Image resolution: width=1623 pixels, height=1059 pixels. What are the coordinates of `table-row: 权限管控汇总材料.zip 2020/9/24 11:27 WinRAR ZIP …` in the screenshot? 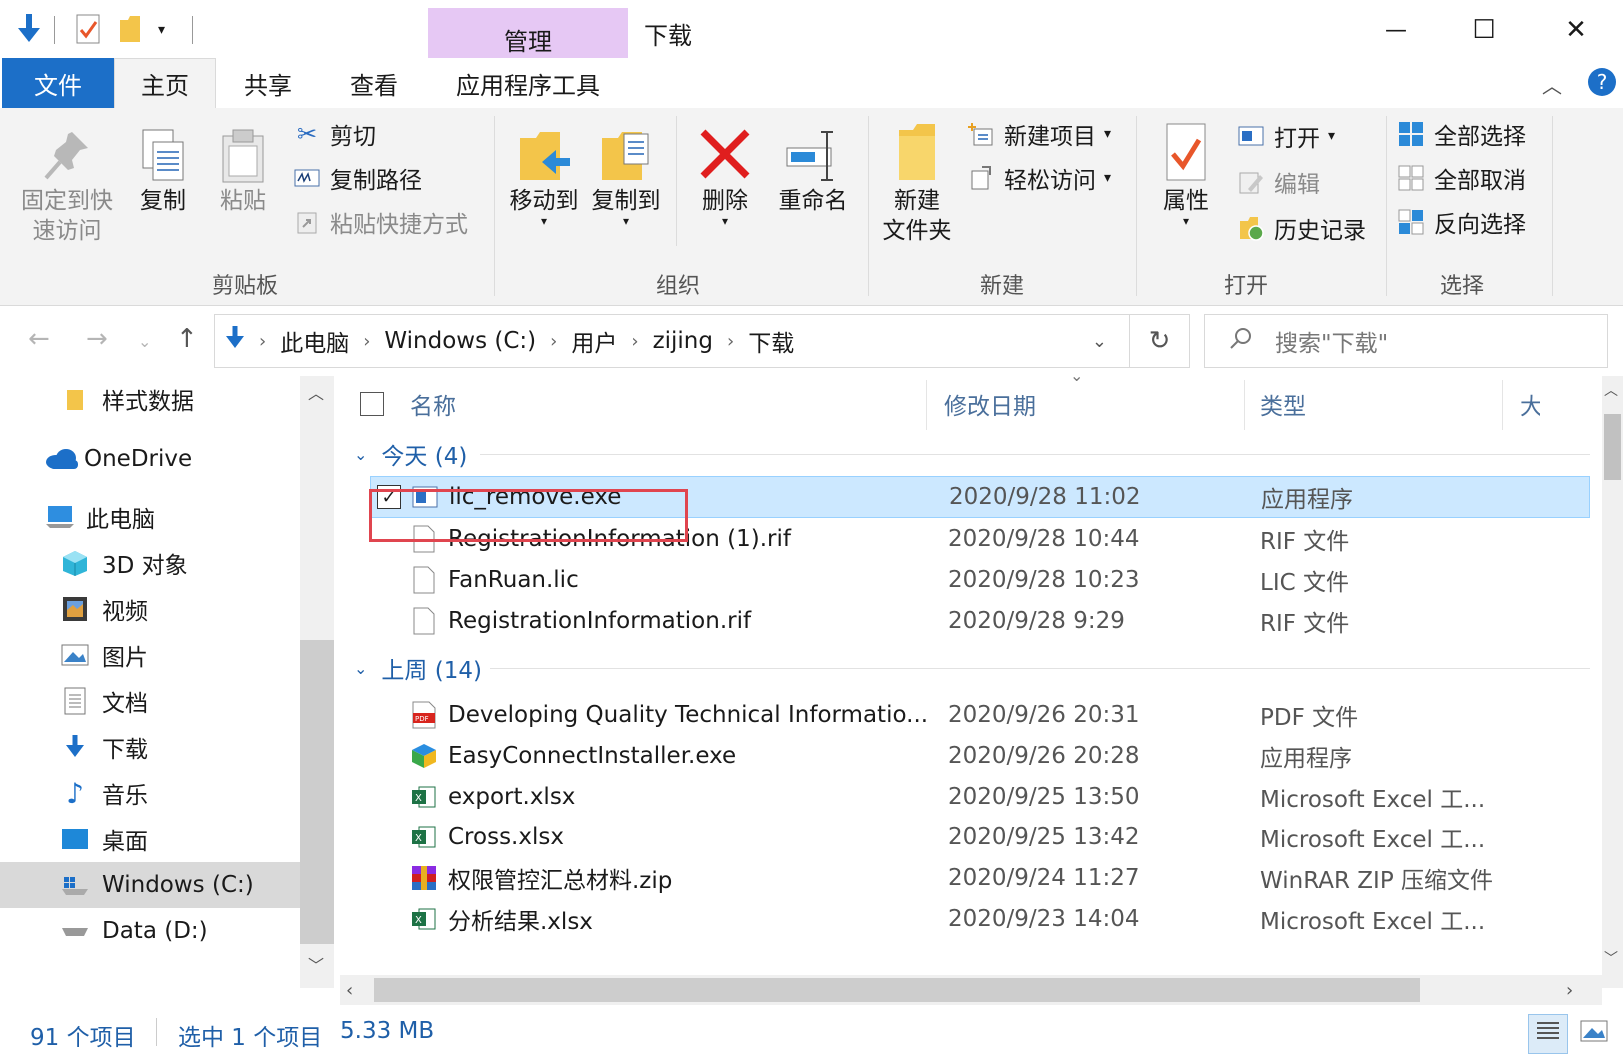 It's located at (980, 878).